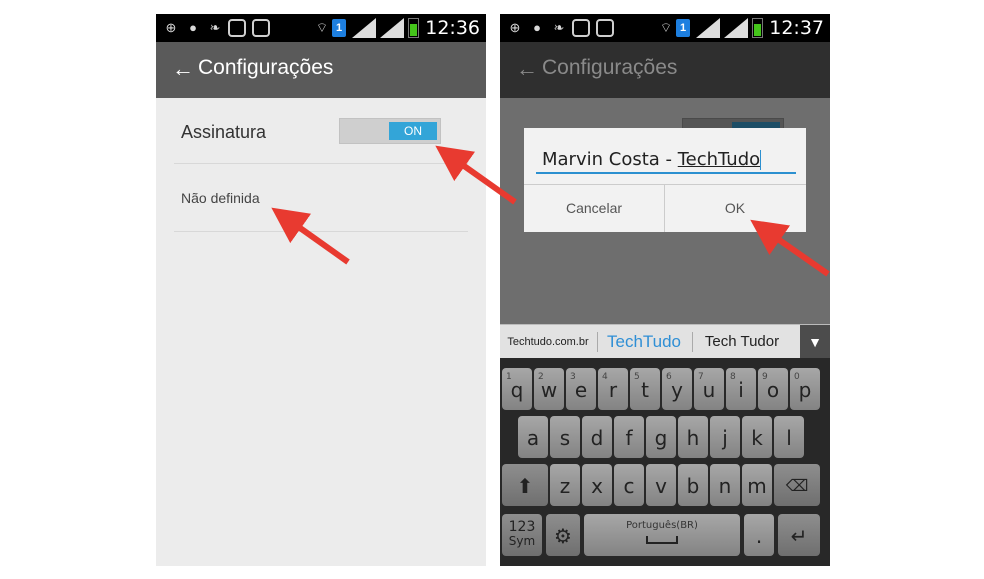 Image resolution: width=984 pixels, height=579 pixels. Describe the element at coordinates (321, 198) in the screenshot. I see `signature-value-row: Não definida` at that location.